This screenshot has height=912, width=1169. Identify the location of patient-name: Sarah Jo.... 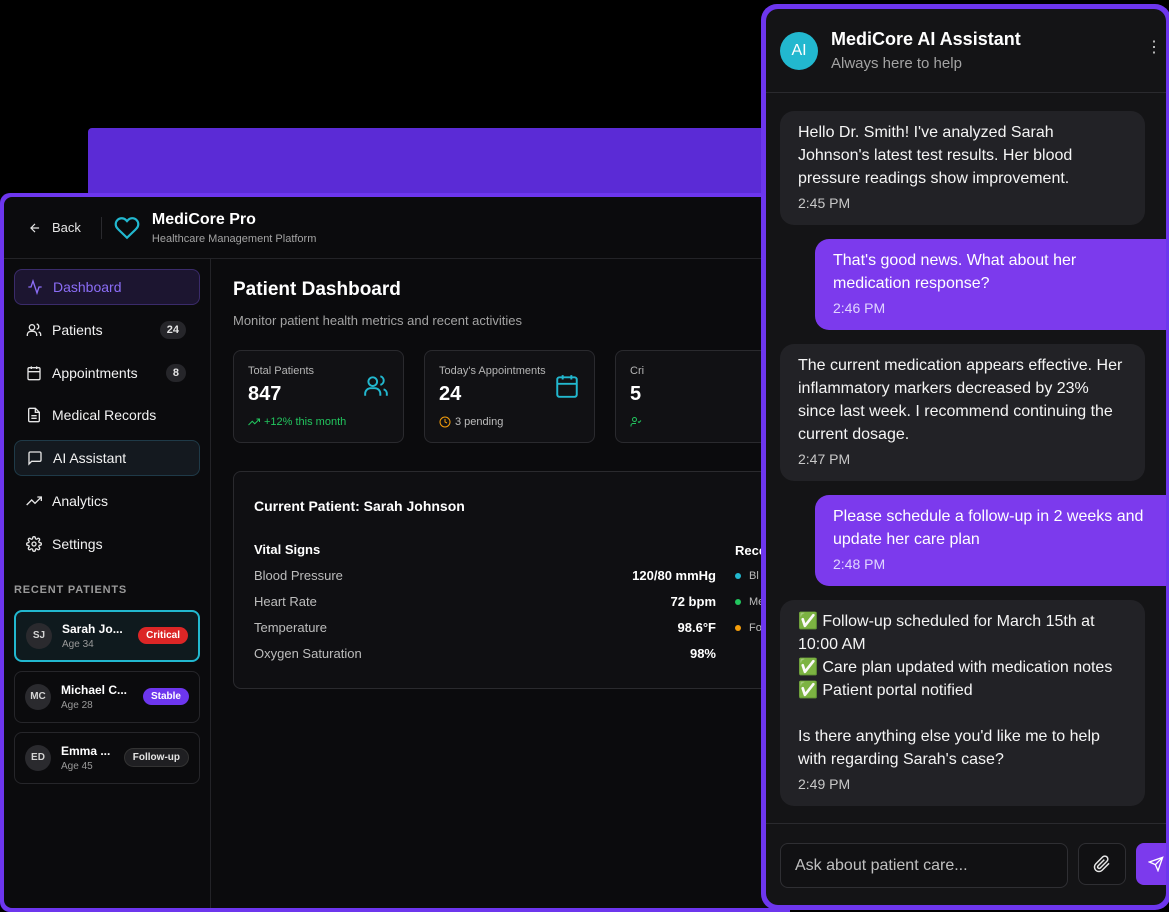
(92, 628).